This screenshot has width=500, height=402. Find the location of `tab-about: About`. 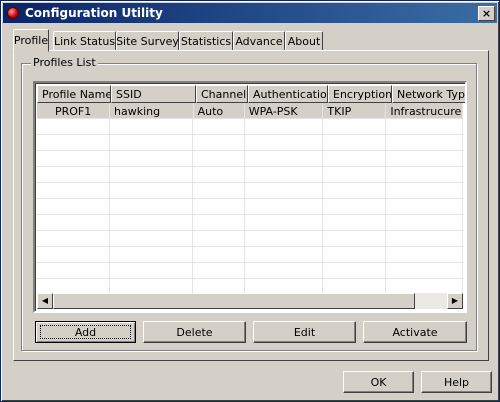

tab-about: About is located at coordinates (304, 41).